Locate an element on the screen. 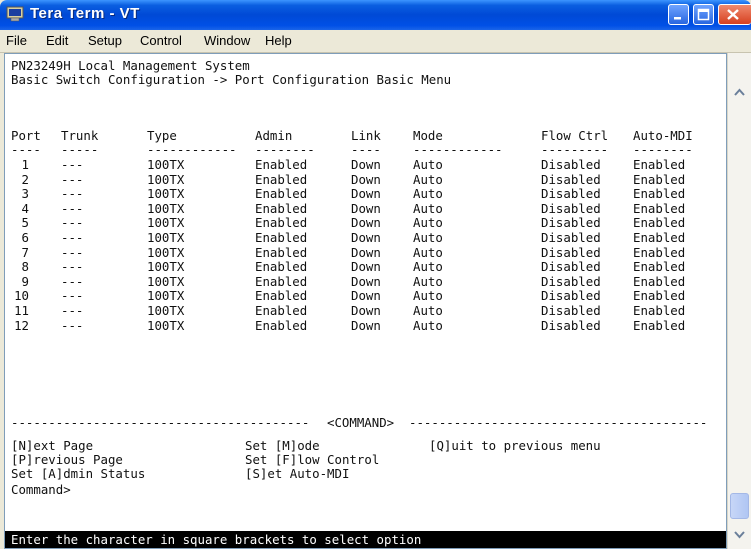  menu-edit: Edit is located at coordinates (57, 40).